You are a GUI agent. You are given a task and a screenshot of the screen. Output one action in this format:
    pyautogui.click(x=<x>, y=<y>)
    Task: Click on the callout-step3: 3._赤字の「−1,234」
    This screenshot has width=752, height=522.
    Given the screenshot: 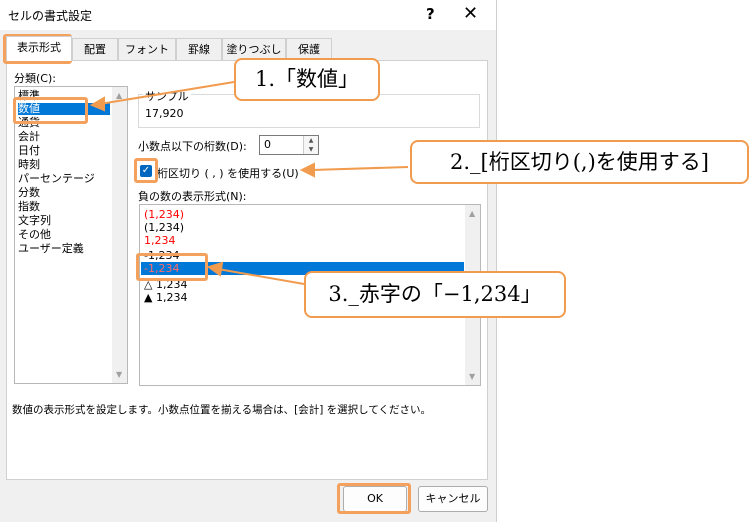 What is the action you would take?
    pyautogui.click(x=435, y=294)
    